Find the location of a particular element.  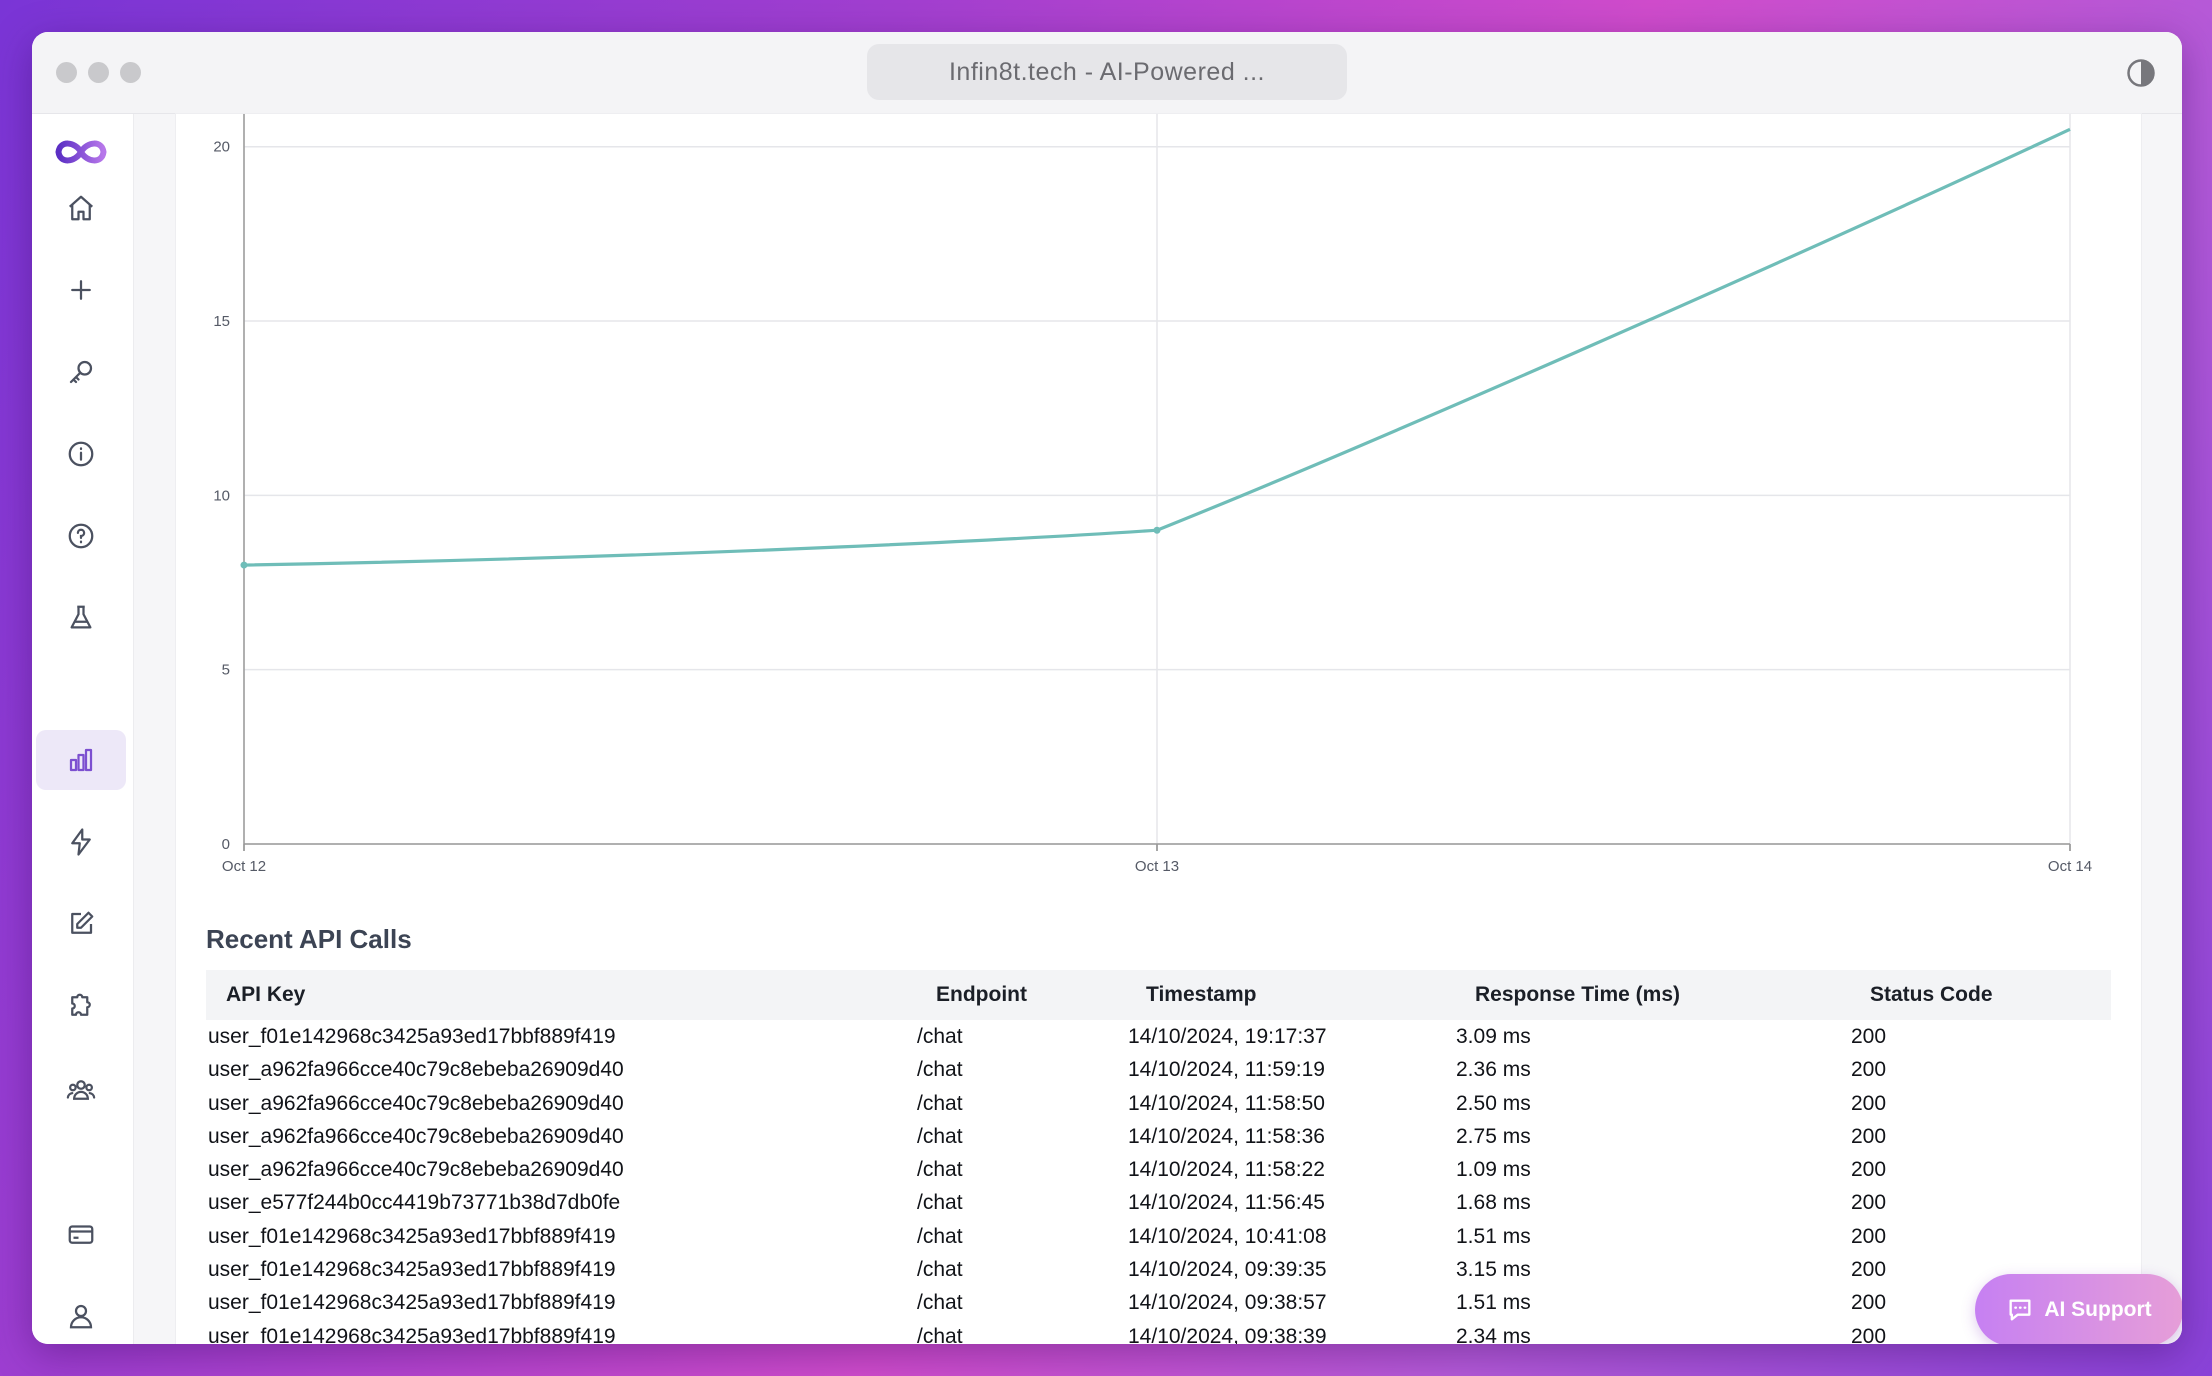

contrast-icon is located at coordinates (2141, 73).